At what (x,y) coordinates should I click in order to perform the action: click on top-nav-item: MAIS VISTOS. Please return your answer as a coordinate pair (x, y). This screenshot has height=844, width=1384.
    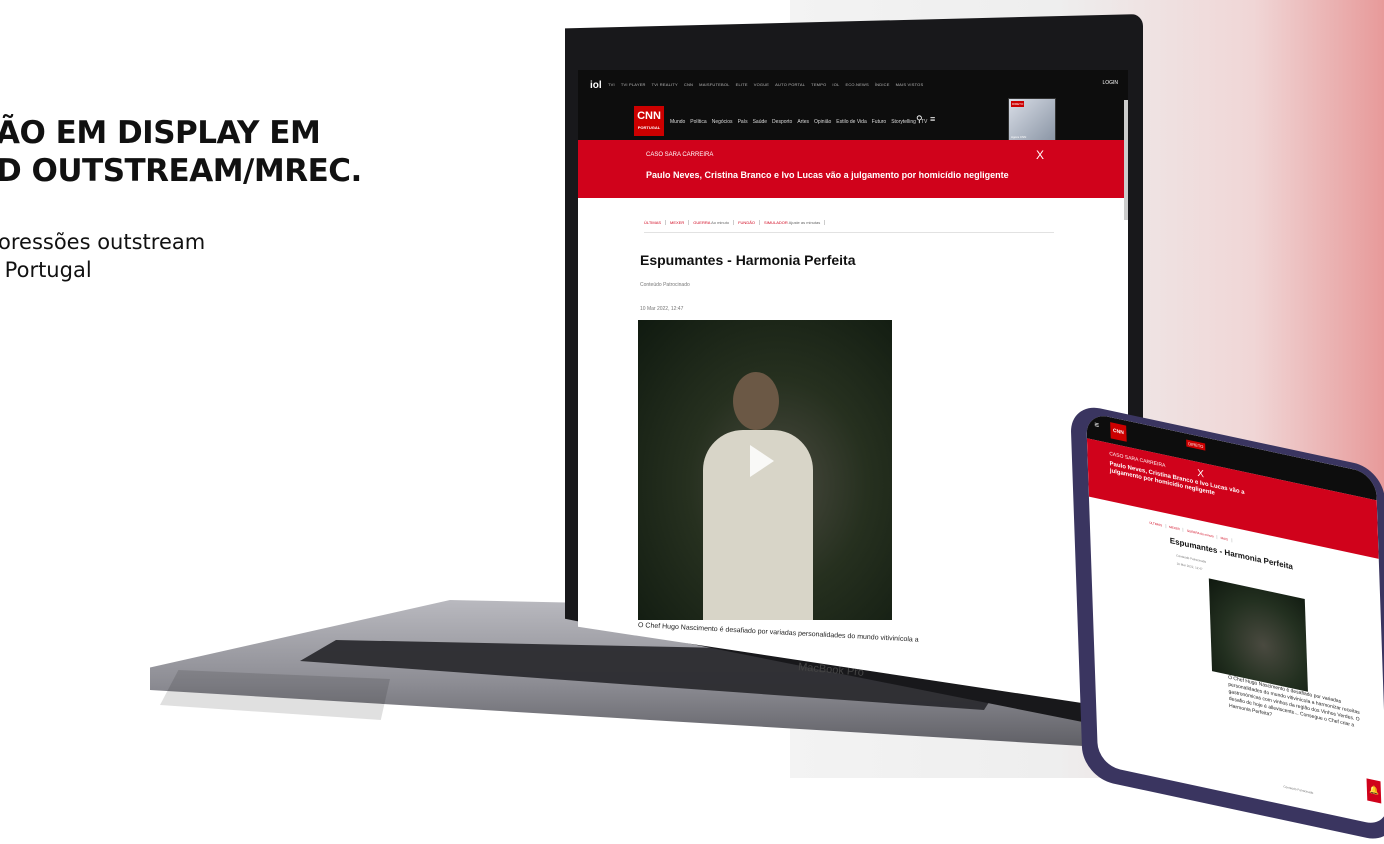
    Looking at the image, I should click on (910, 84).